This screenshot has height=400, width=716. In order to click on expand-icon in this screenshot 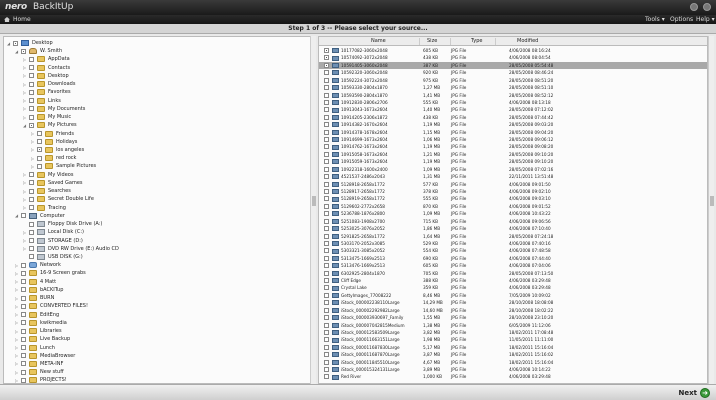, I will do `click(24, 224)`.